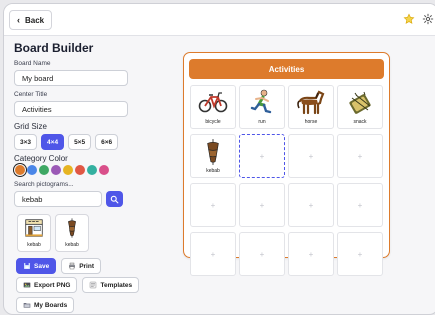 The width and height of the screenshot is (435, 315). Describe the element at coordinates (213, 122) in the screenshot. I see `cell-label: bicycle` at that location.